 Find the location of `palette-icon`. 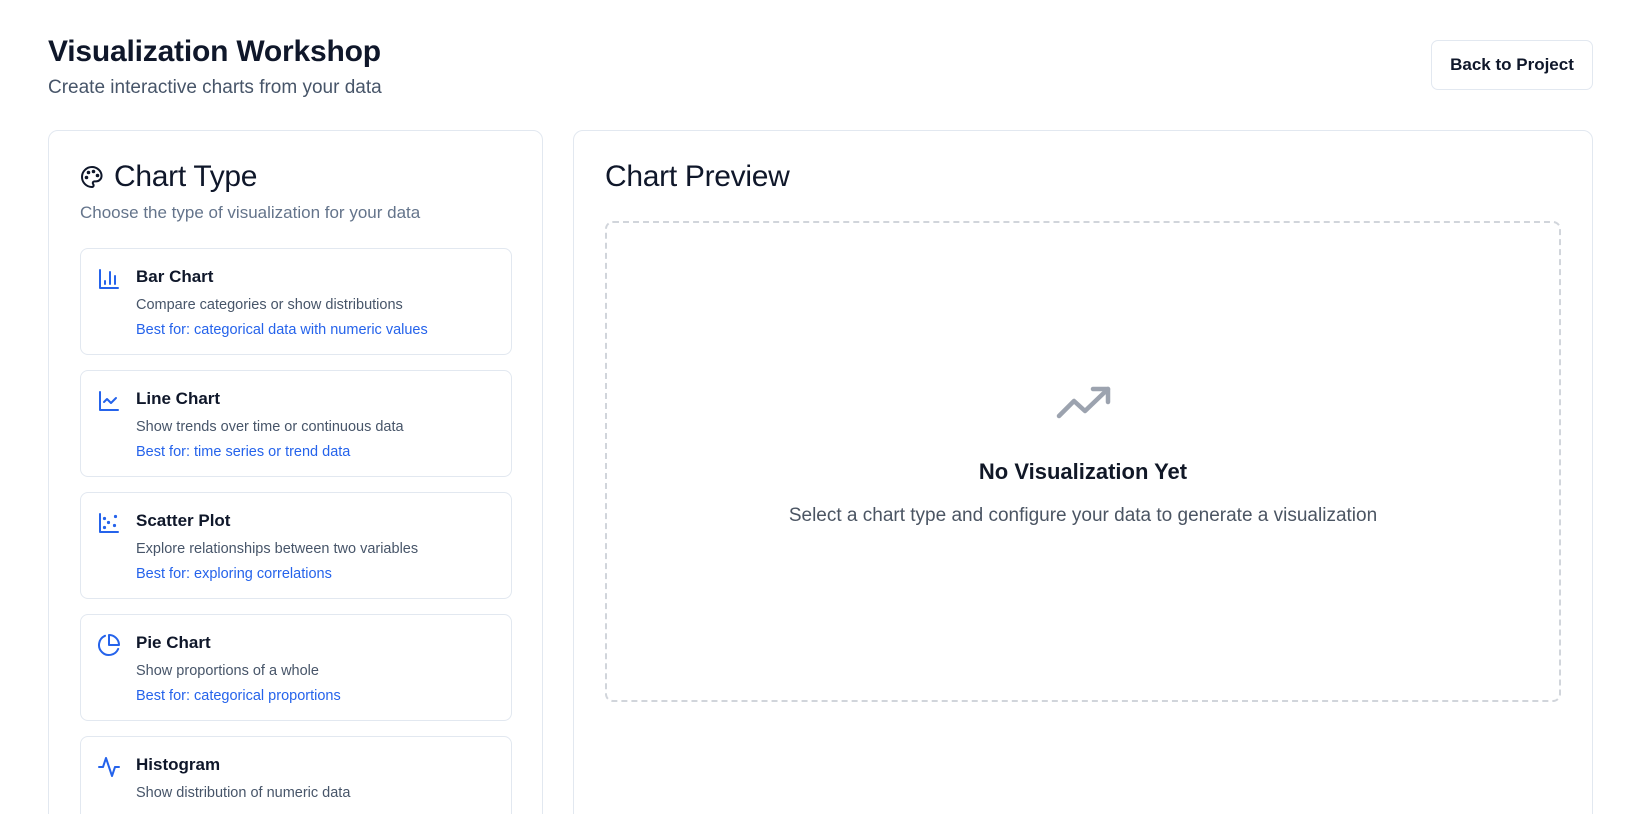

palette-icon is located at coordinates (92, 177).